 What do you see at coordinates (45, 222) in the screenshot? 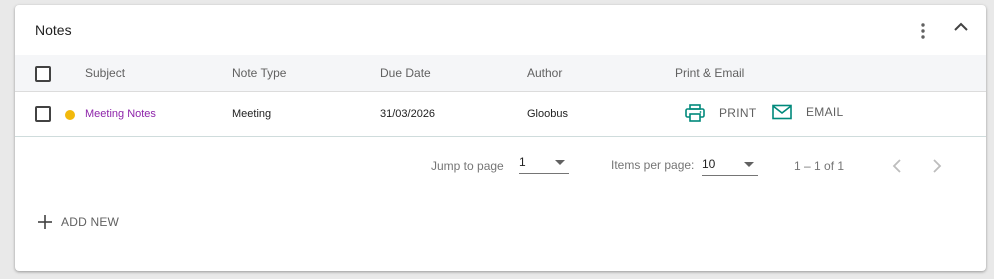
I see `plus-icon` at bounding box center [45, 222].